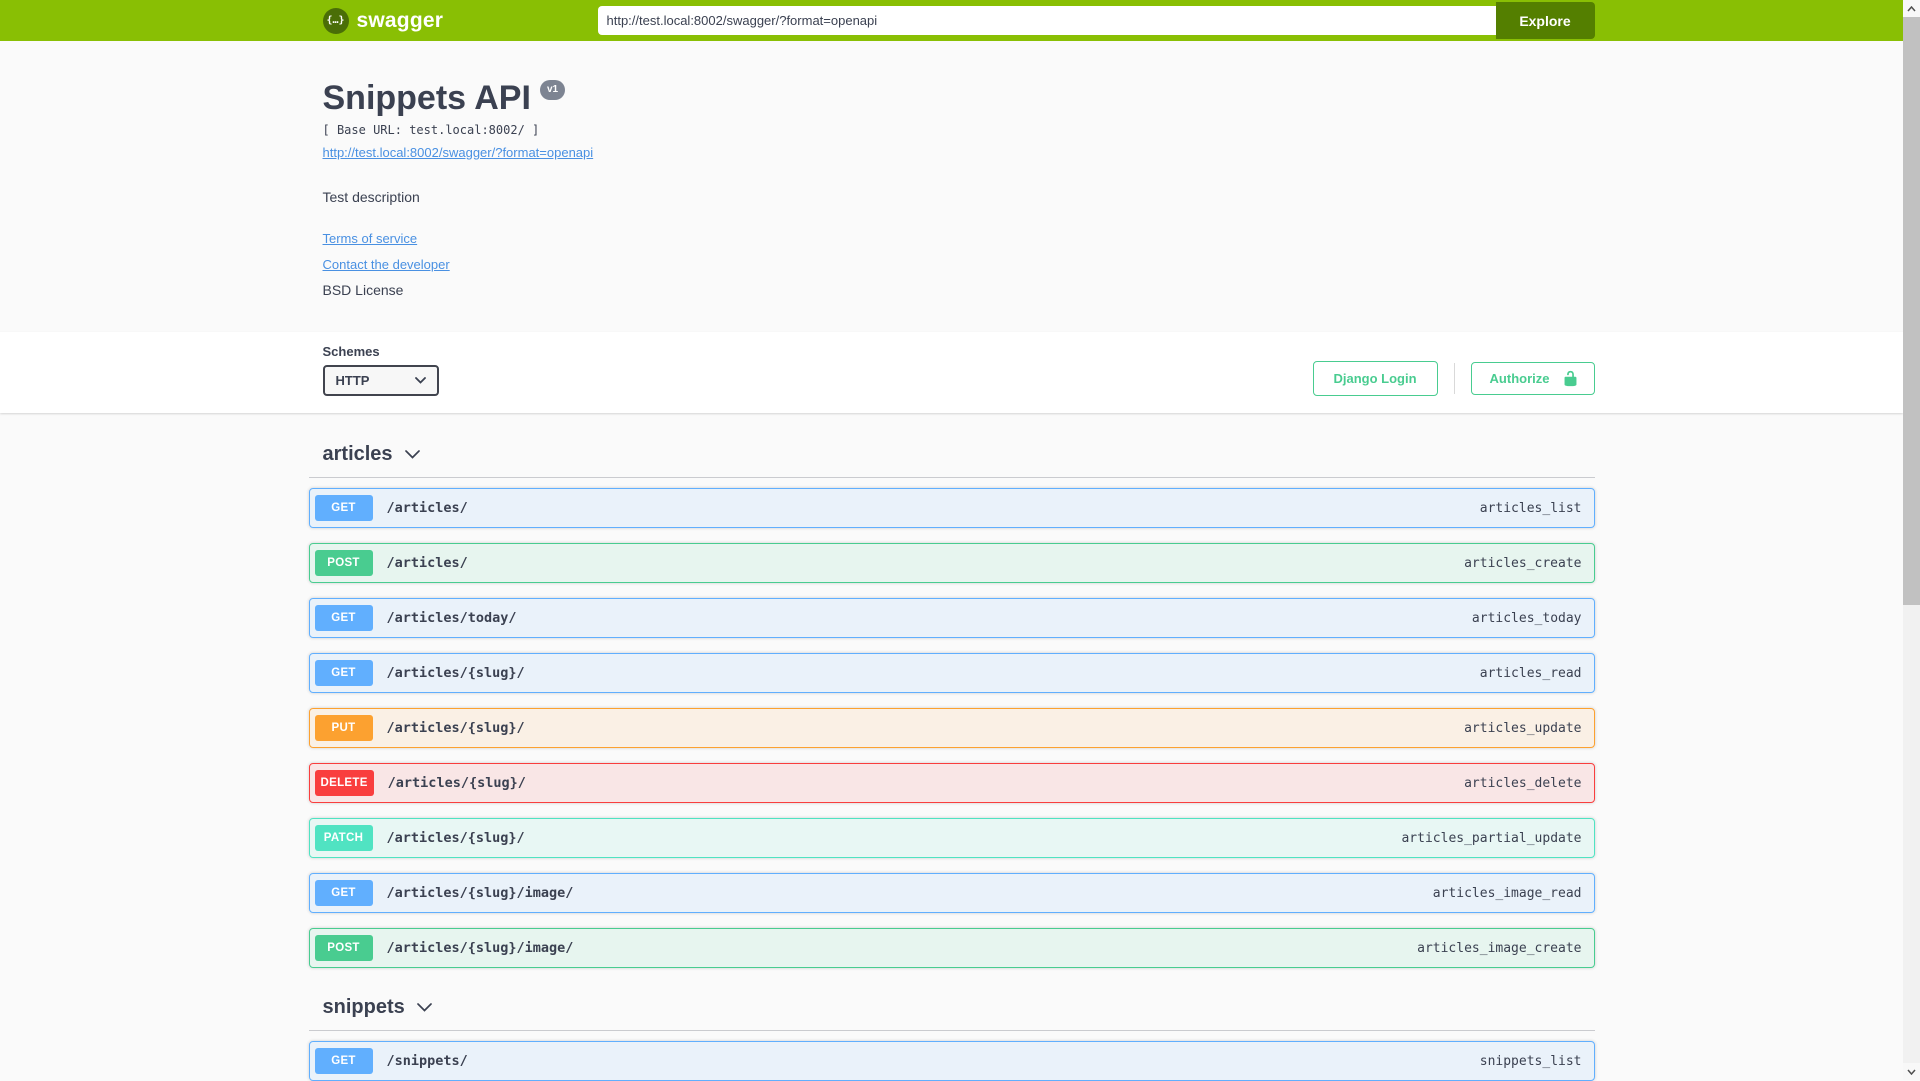  I want to click on auth-wrapper: Django Login Authorize, so click(1453, 379).